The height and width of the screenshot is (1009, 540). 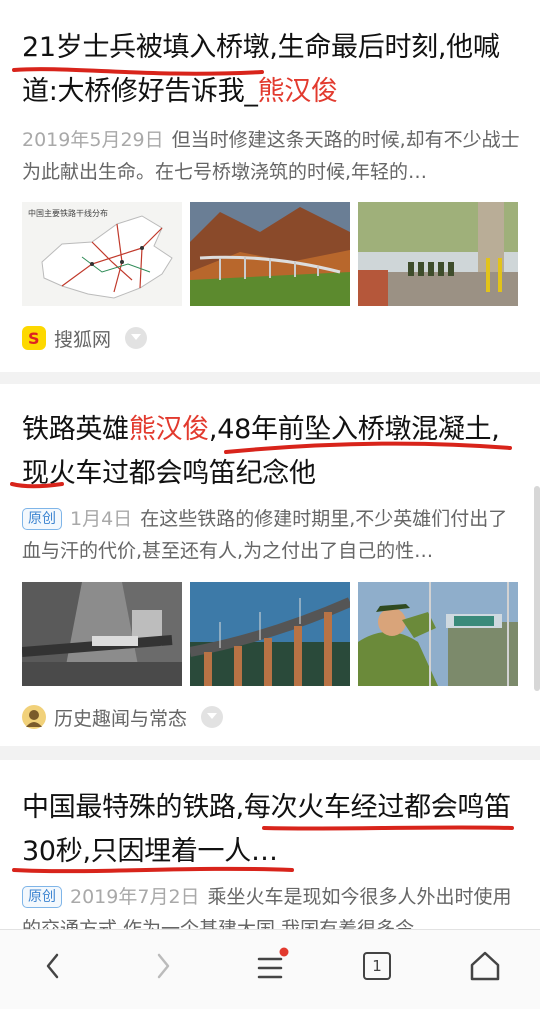 I want to click on source-row: 历史趣闻与常态, so click(x=123, y=717).